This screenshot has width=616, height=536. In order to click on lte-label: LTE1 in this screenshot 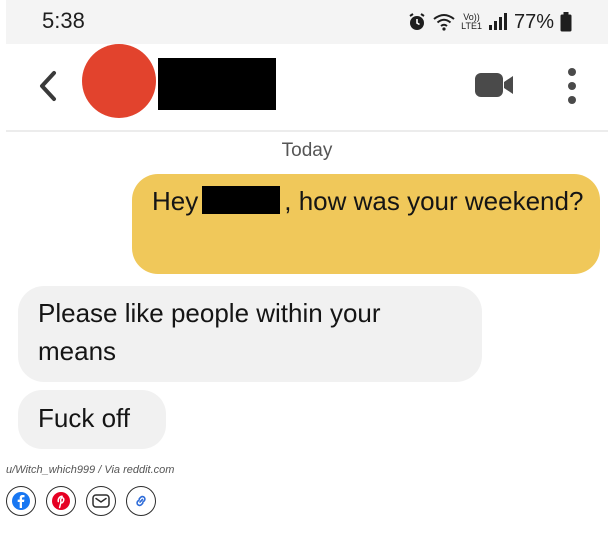, I will do `click(471, 26)`.